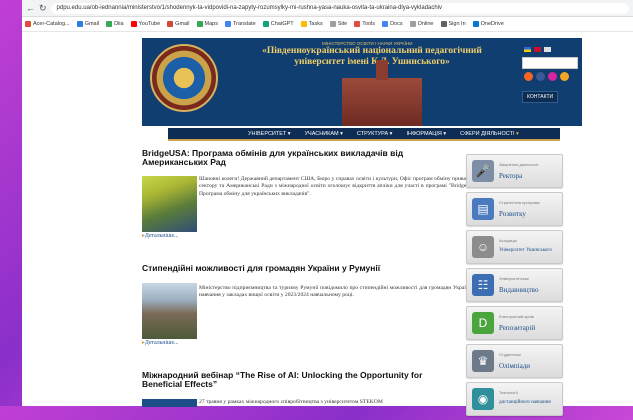 This screenshot has width=633, height=420. I want to click on youtube-icon, so click(564, 76).